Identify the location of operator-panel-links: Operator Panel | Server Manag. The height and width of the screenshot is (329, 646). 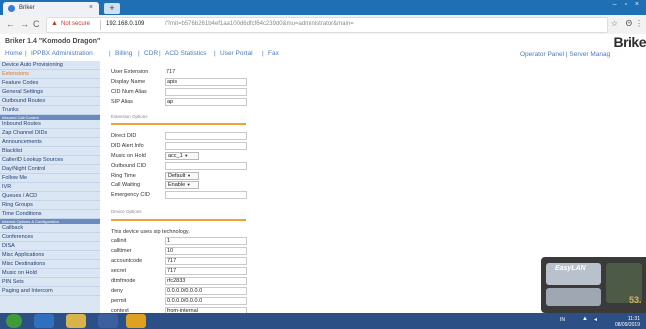
(565, 54).